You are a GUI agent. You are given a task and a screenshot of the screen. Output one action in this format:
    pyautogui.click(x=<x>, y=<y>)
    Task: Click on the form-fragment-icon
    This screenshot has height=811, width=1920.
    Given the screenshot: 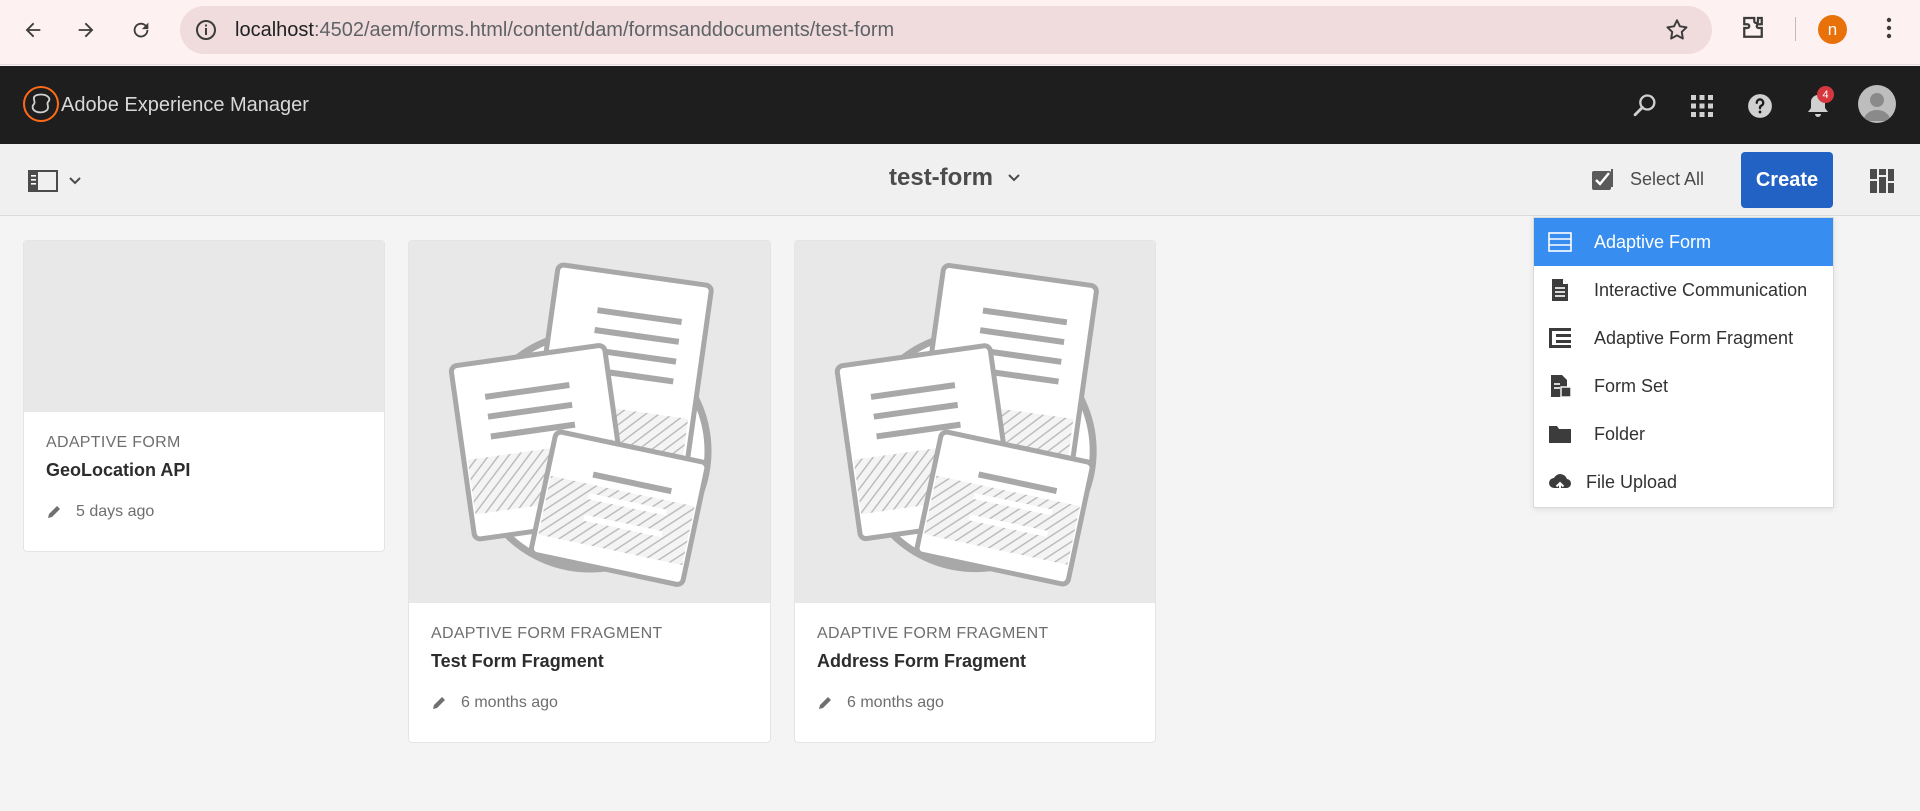 What is the action you would take?
    pyautogui.click(x=1560, y=338)
    